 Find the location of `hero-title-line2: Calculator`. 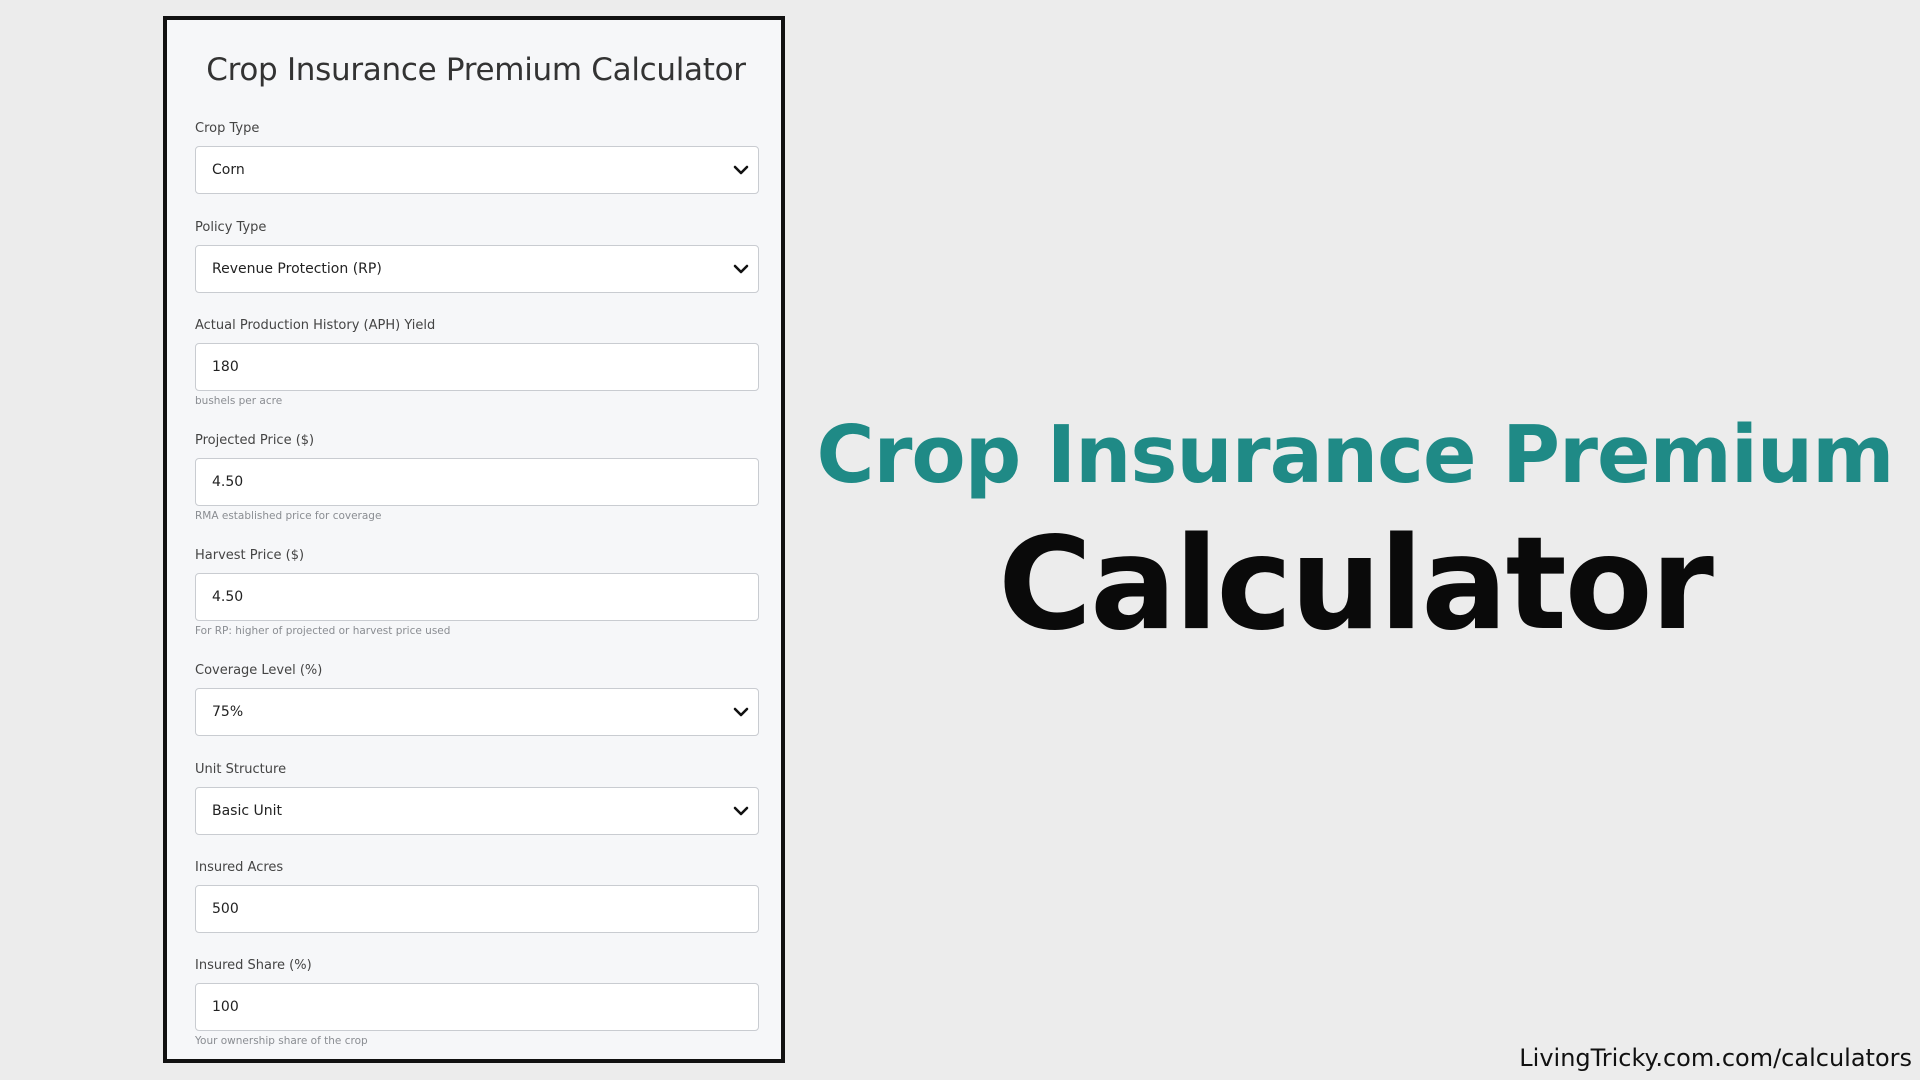

hero-title-line2: Calculator is located at coordinates (1356, 584).